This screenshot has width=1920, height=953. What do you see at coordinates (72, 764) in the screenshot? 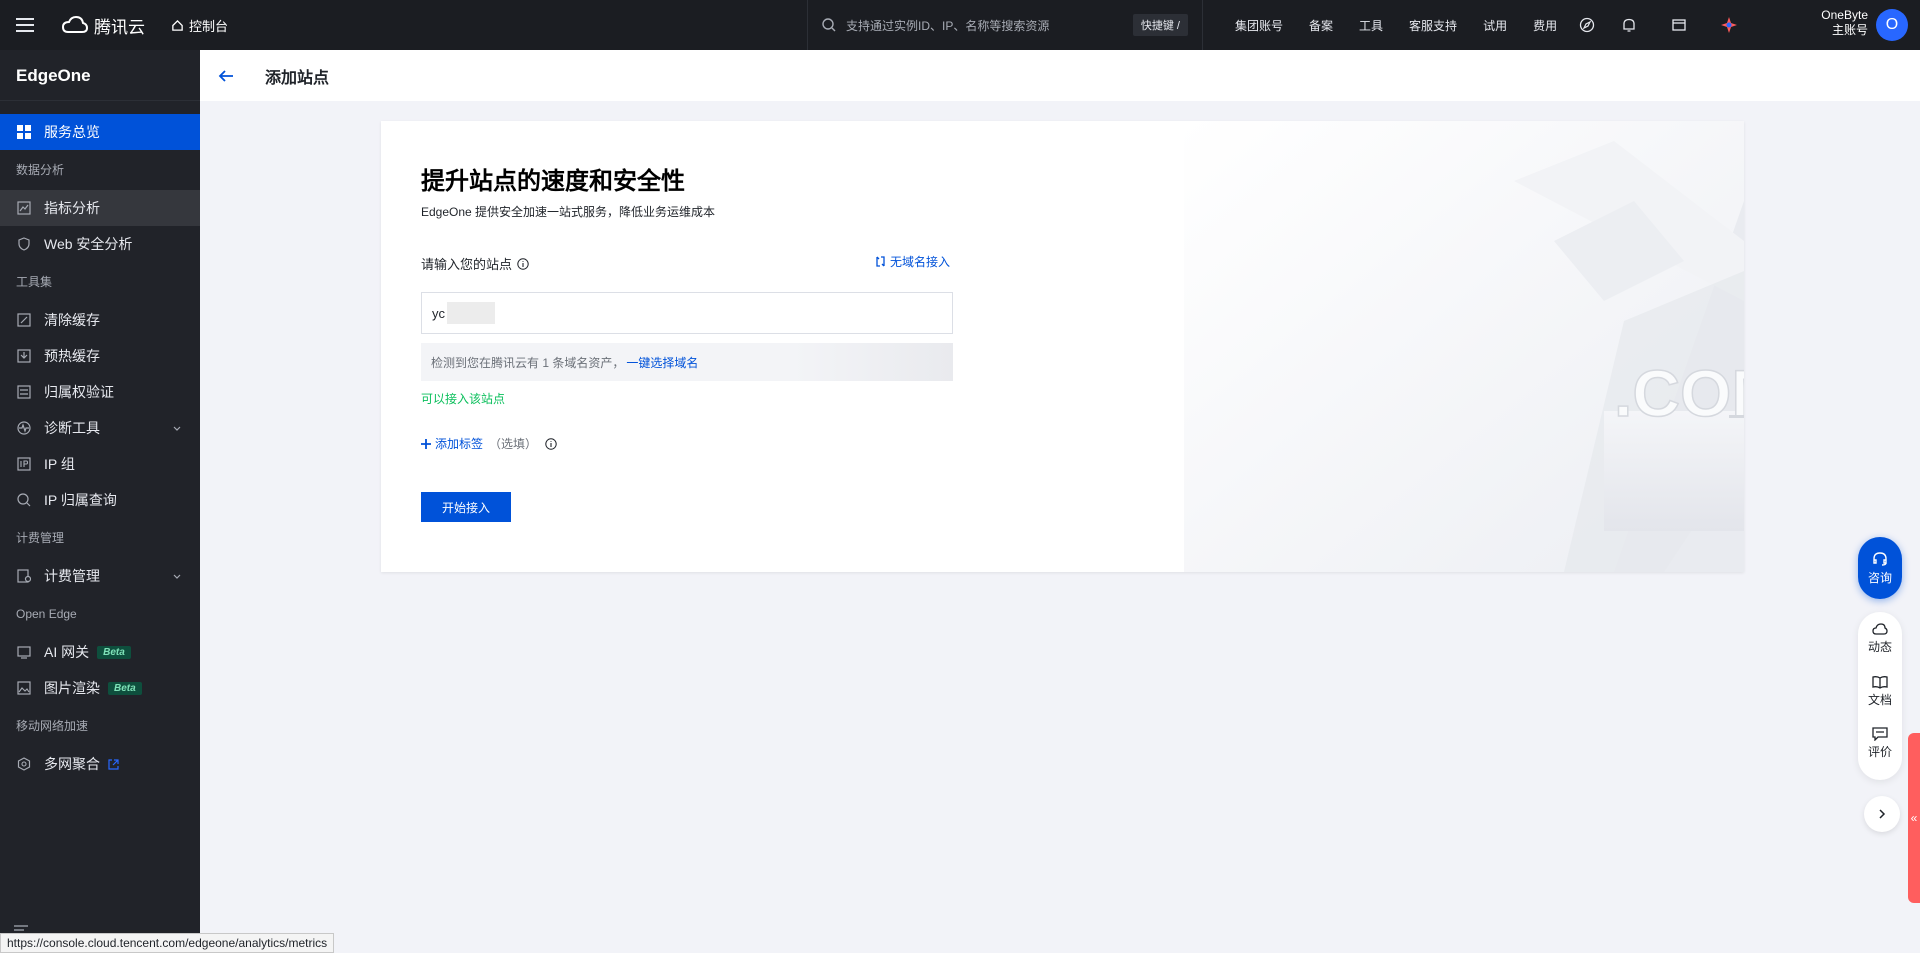
I see `sidebar-item-label: 多网聚合` at bounding box center [72, 764].